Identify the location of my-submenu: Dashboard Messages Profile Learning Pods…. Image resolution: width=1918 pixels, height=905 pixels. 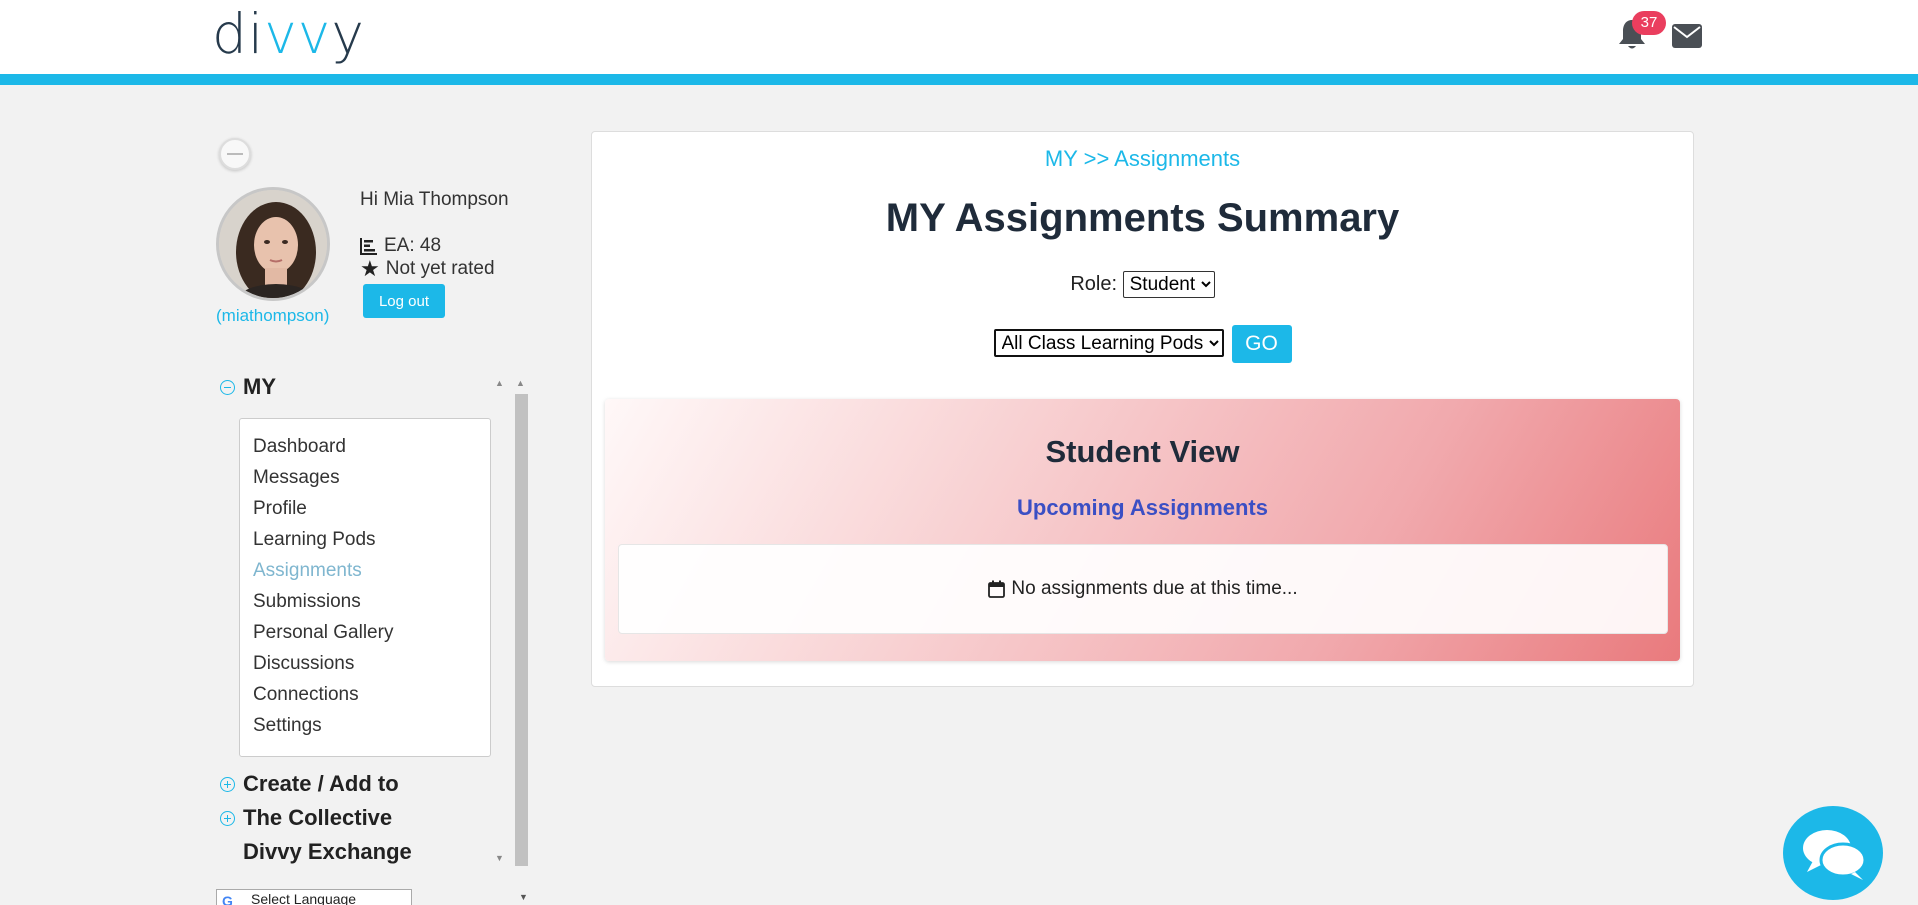
(365, 587).